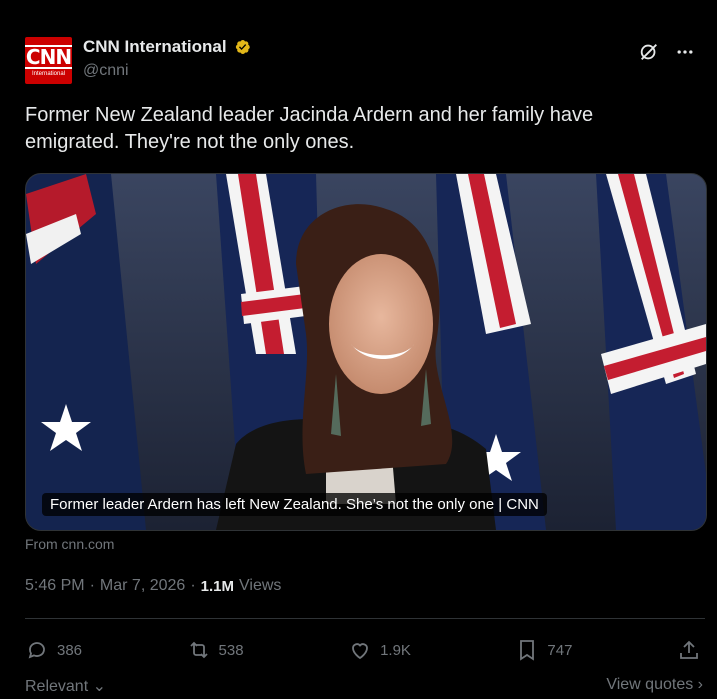 Image resolution: width=717 pixels, height=699 pixels. I want to click on bookmark-count: 747, so click(560, 650).